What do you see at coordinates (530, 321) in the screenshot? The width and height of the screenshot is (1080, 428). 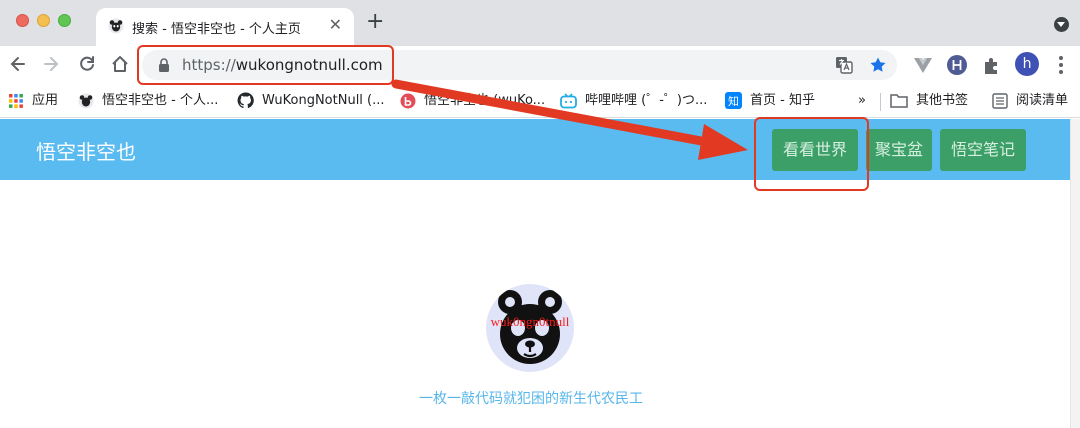 I see `avatar-text: wuk0ngn0tnull` at bounding box center [530, 321].